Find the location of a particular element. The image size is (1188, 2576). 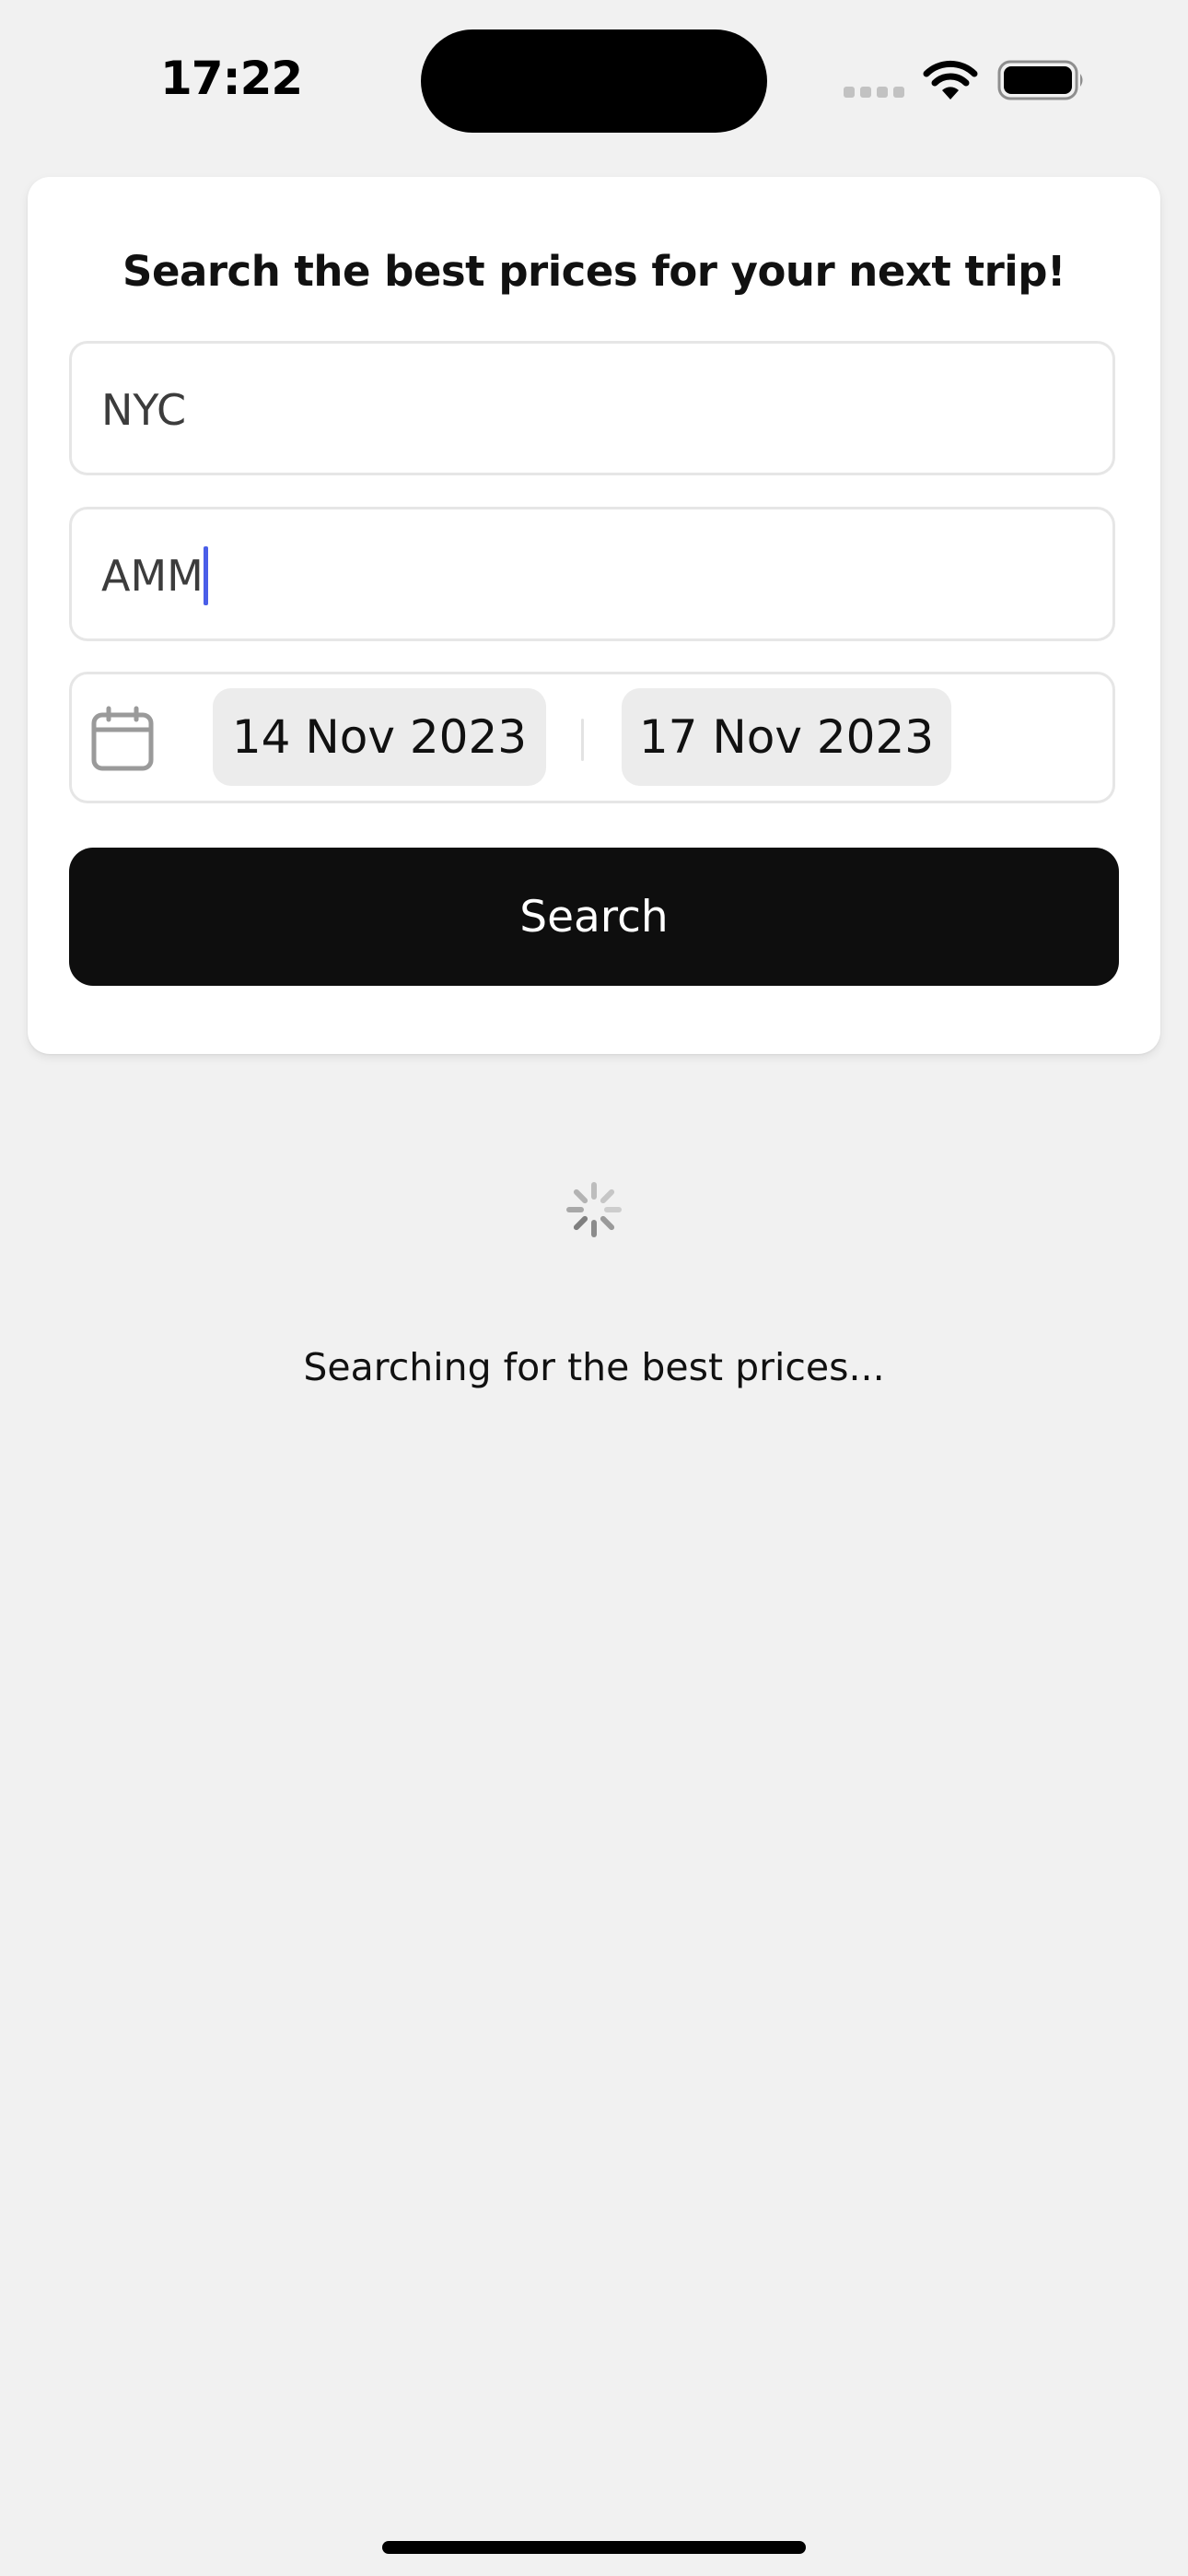

home-indicator is located at coordinates (594, 2547).